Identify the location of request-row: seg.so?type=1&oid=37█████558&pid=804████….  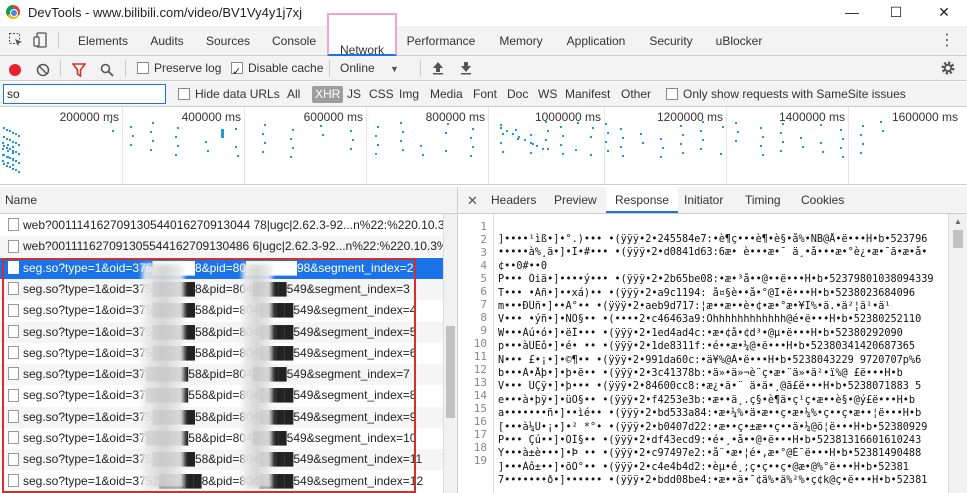
(221, 395).